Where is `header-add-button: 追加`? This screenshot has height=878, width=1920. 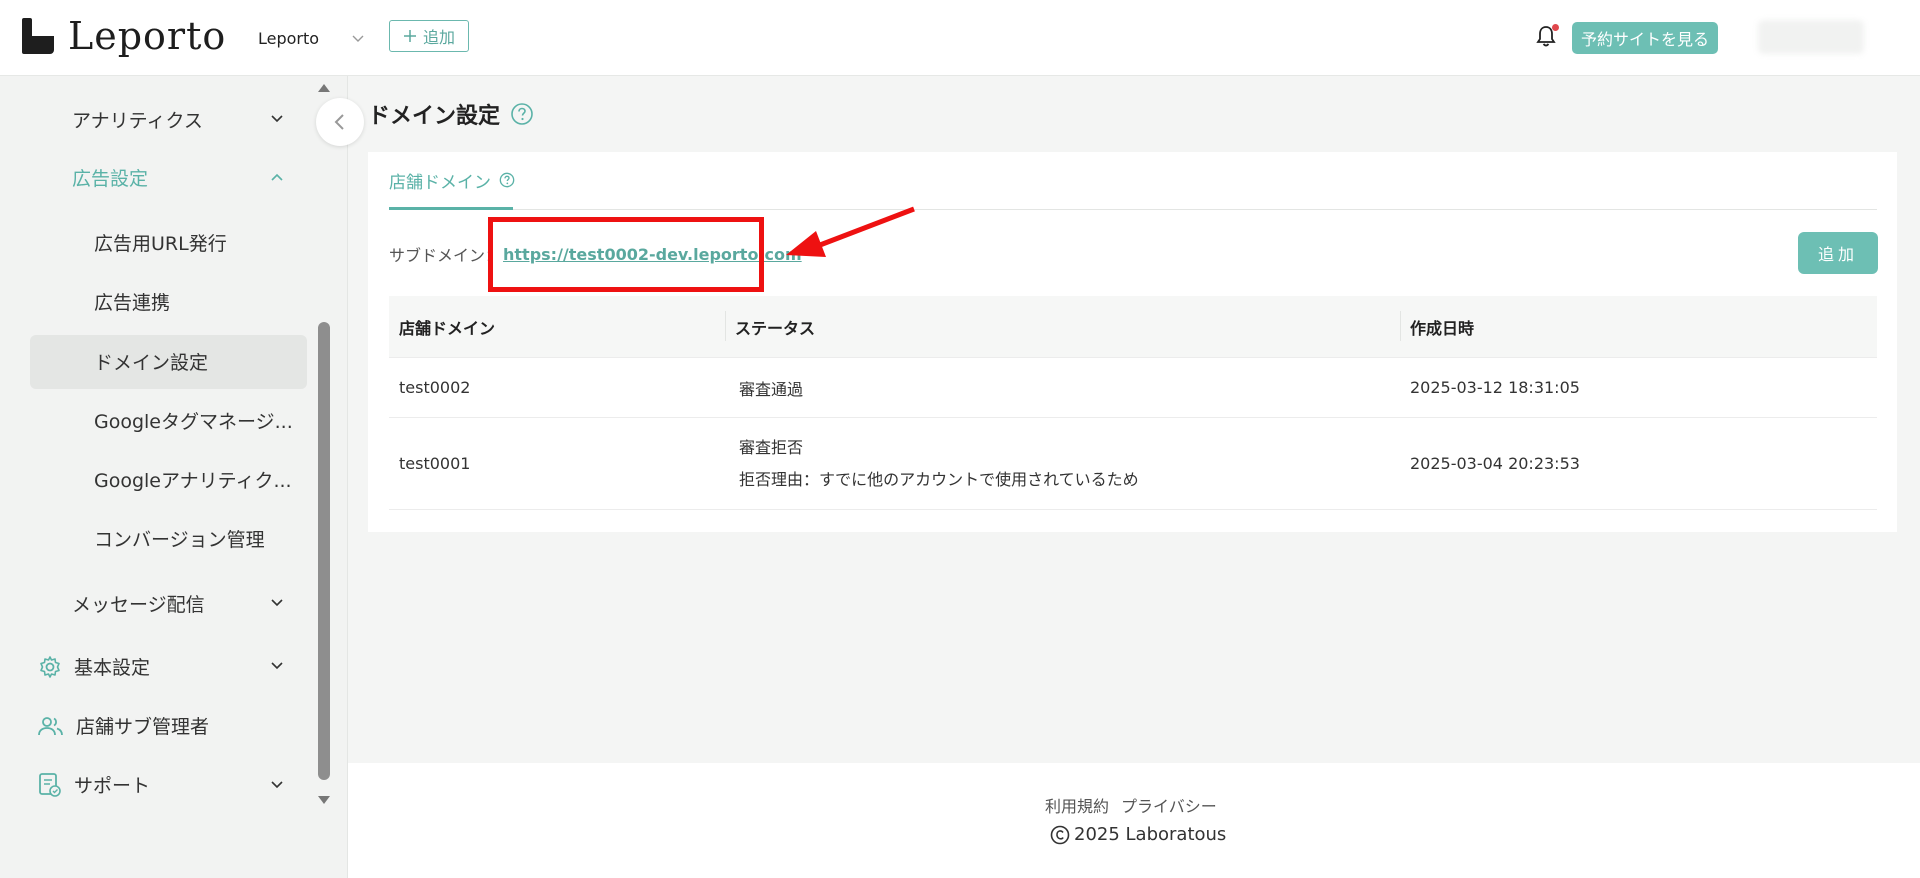
header-add-button: 追加 is located at coordinates (429, 36).